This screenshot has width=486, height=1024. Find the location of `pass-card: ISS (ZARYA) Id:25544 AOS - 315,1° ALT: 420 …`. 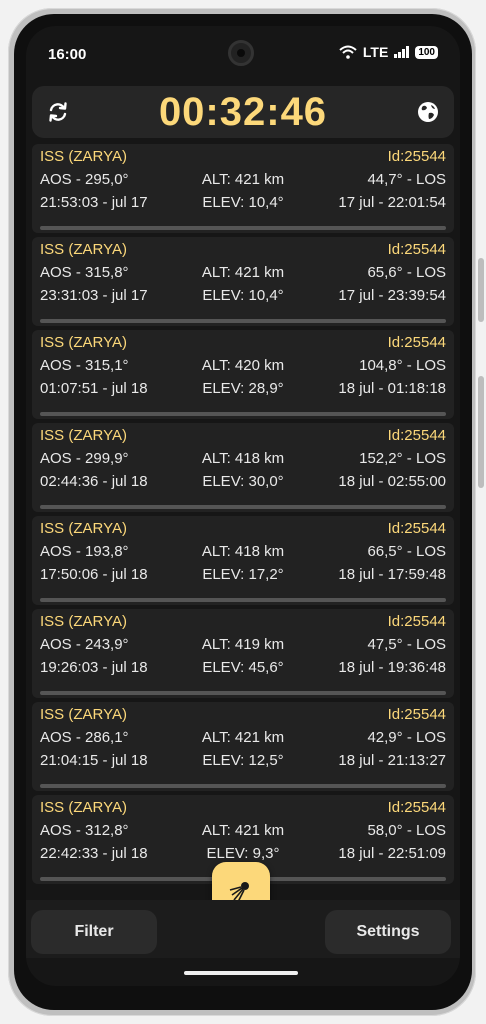

pass-card: ISS (ZARYA) Id:25544 AOS - 315,1° ALT: 420 … is located at coordinates (243, 374).